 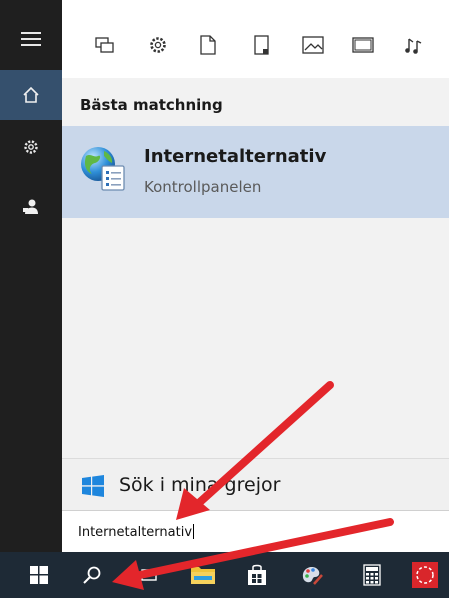 What do you see at coordinates (312, 575) in the screenshot?
I see `paint-icon` at bounding box center [312, 575].